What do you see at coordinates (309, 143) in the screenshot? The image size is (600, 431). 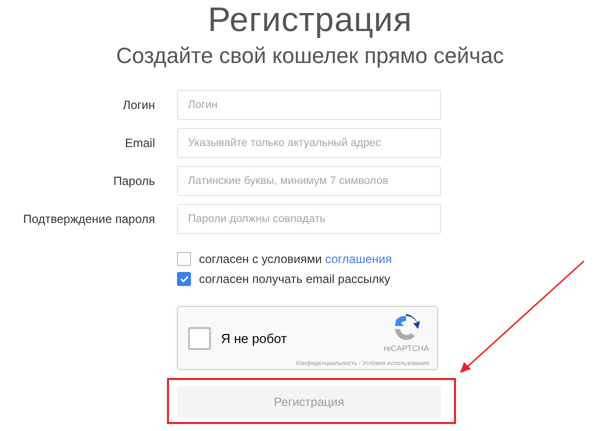 I see `input-field: Указывайте только актуальный адрес` at bounding box center [309, 143].